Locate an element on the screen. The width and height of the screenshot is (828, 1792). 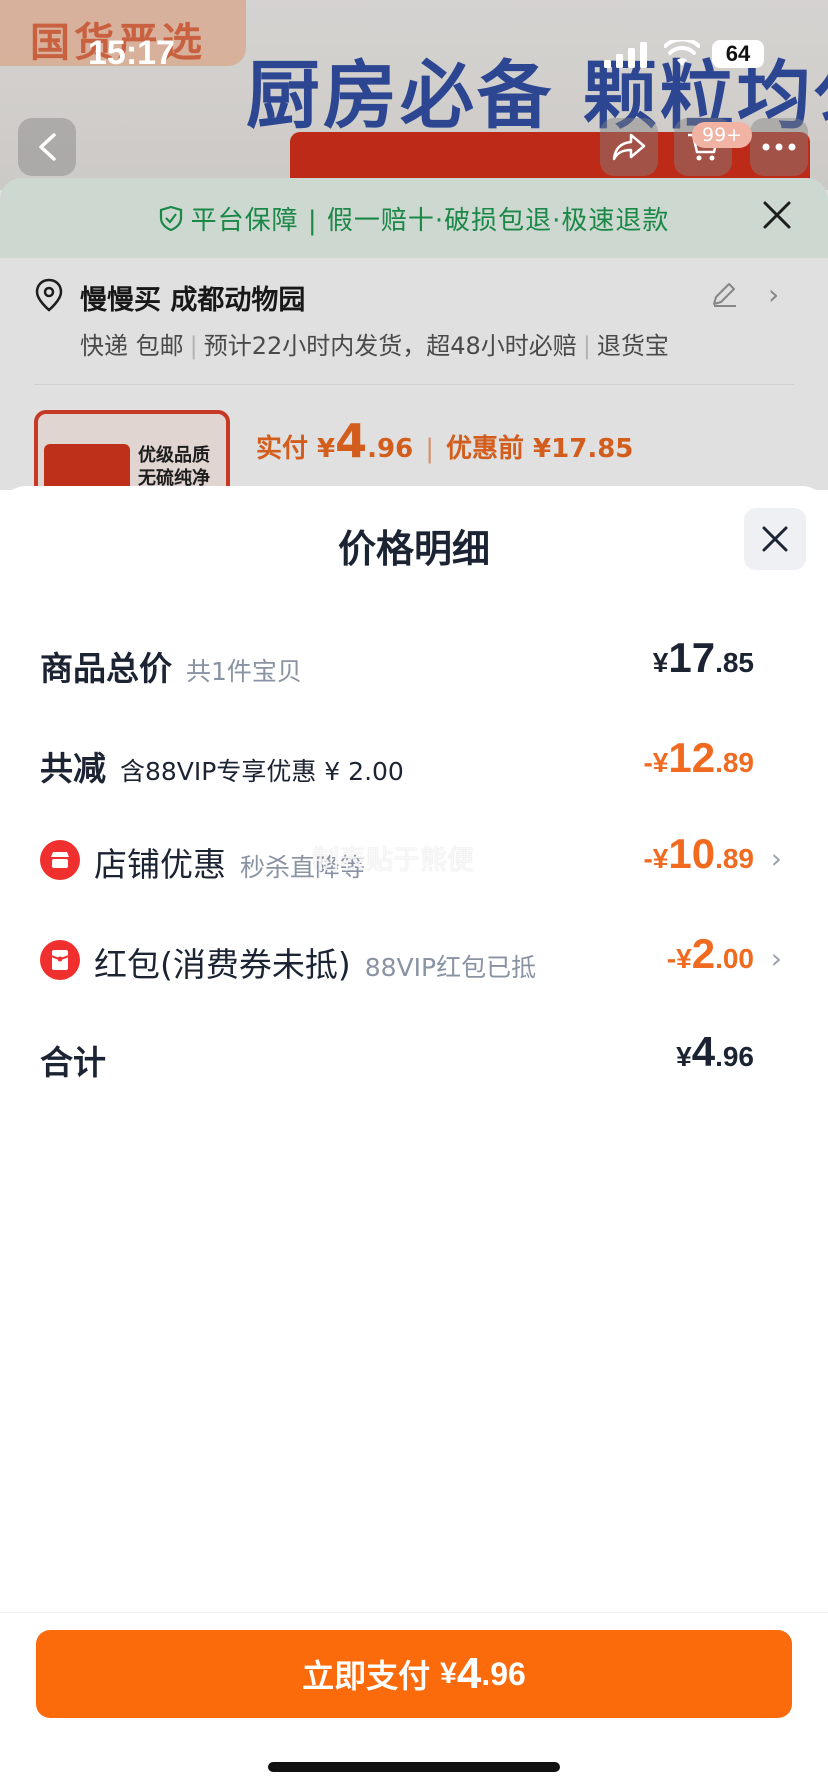
wifi-icon is located at coordinates (682, 53).